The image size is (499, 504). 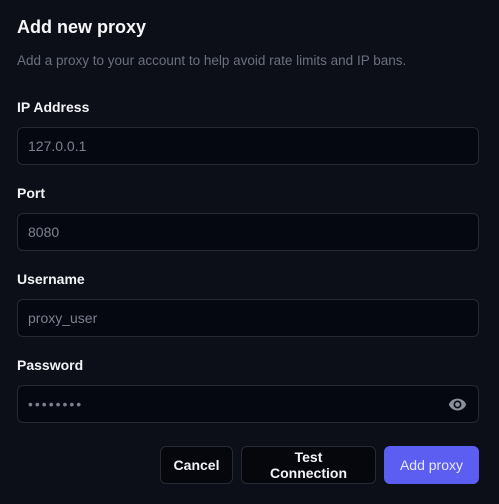 I want to click on password-field: Password, so click(x=248, y=389).